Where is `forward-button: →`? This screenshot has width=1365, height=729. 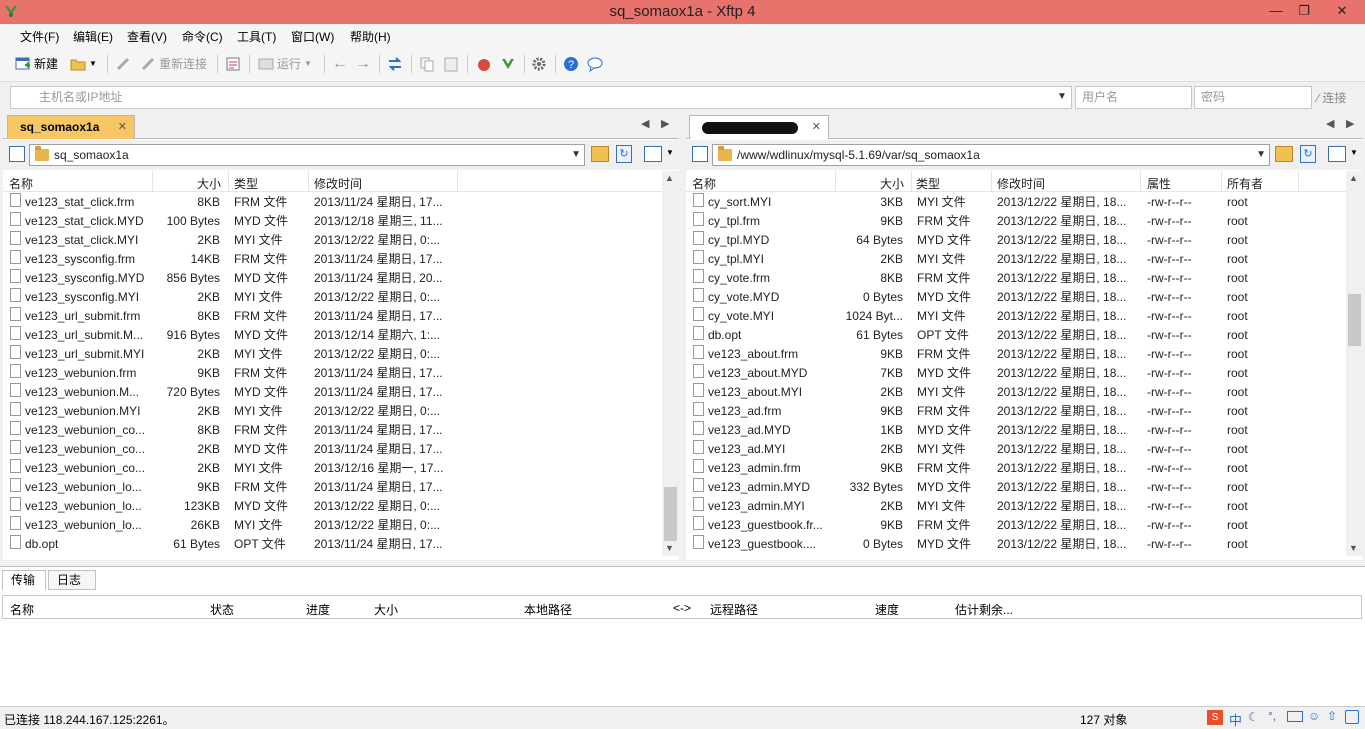 forward-button: → is located at coordinates (363, 64).